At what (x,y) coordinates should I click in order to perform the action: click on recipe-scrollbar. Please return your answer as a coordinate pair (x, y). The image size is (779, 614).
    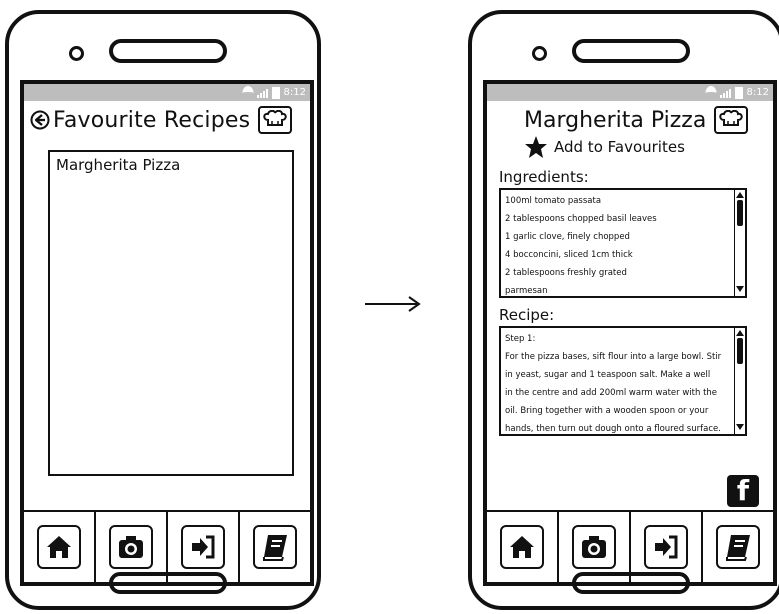
    Looking at the image, I should click on (739, 381).